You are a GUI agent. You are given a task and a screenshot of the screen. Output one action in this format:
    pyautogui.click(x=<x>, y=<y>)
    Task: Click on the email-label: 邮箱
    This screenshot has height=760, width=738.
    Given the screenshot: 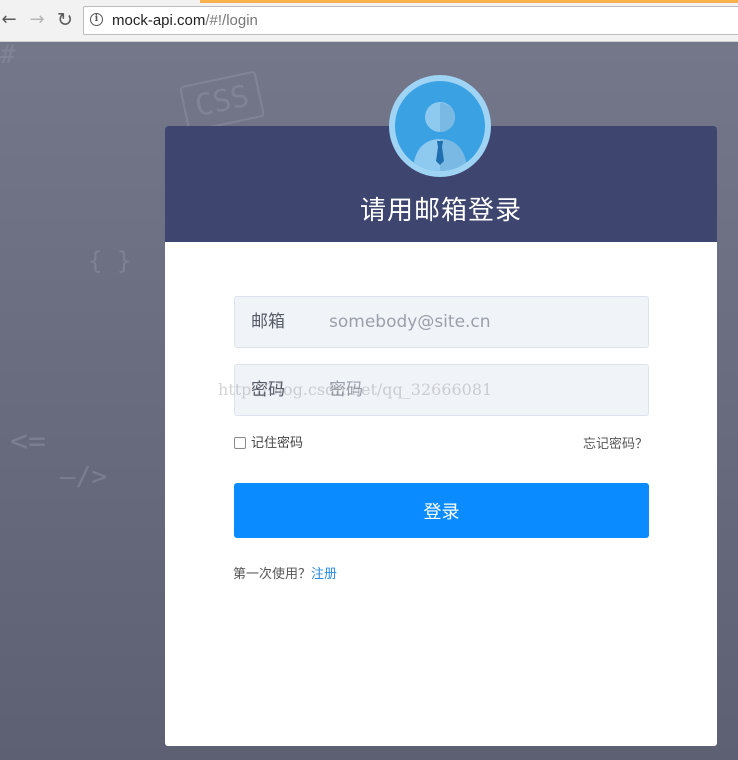 What is the action you would take?
    pyautogui.click(x=268, y=322)
    